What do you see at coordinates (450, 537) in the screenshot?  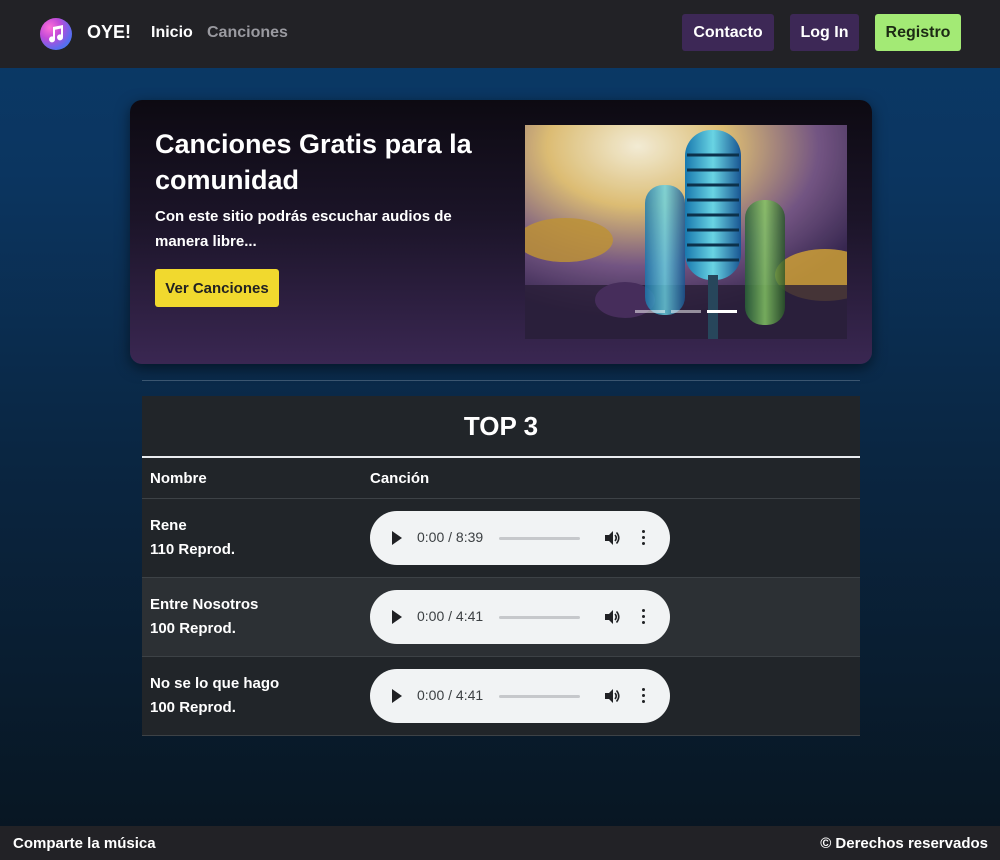 I see `audio-time: 0:00 / 8:39` at bounding box center [450, 537].